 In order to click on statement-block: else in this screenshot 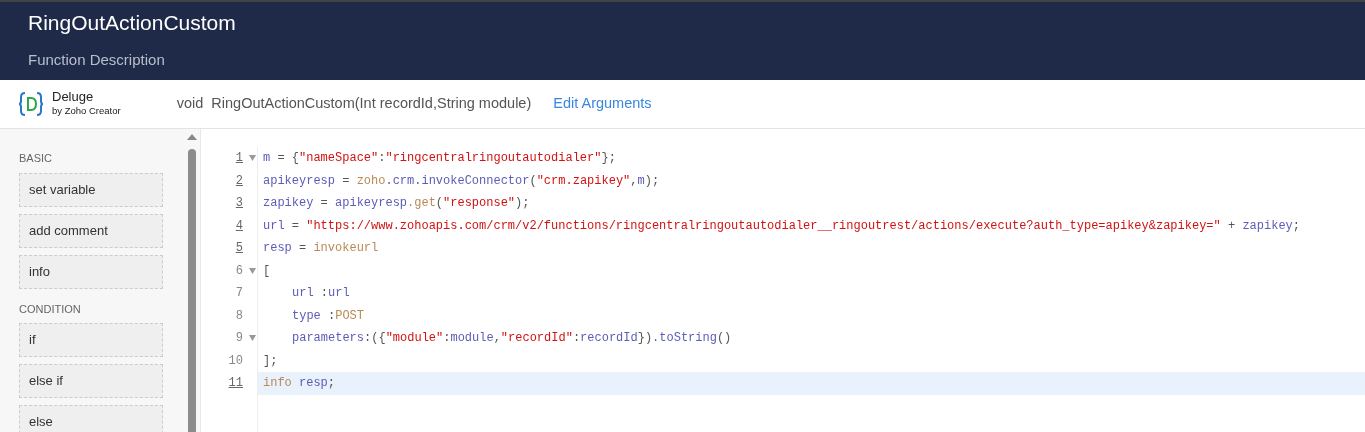, I will do `click(91, 418)`.